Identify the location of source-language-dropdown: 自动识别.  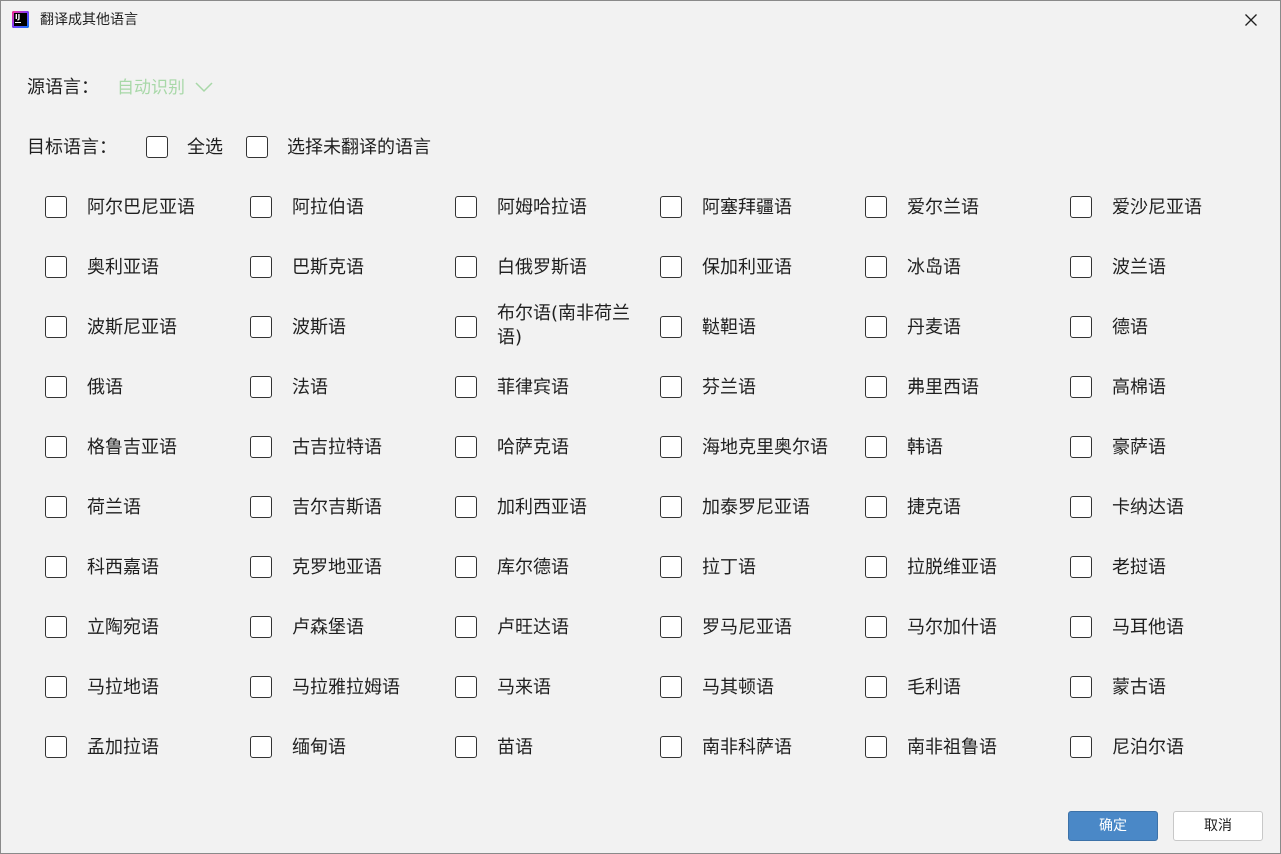
(165, 88).